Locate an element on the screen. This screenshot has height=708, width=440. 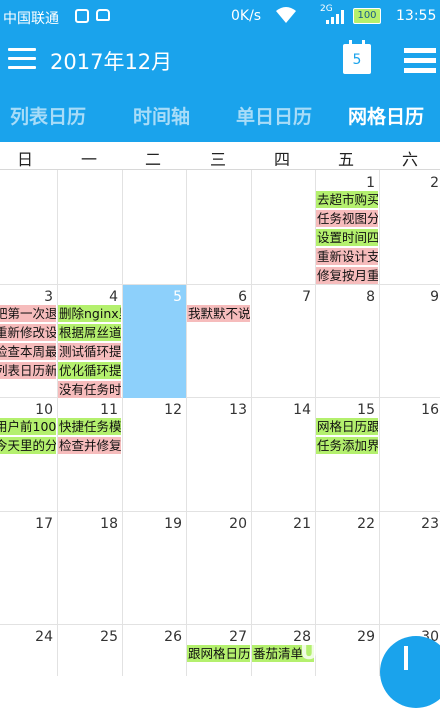
day-cell: 1 去超市购买任务视图分设置时间四重新设计支修复按月重 is located at coordinates (347, 227).